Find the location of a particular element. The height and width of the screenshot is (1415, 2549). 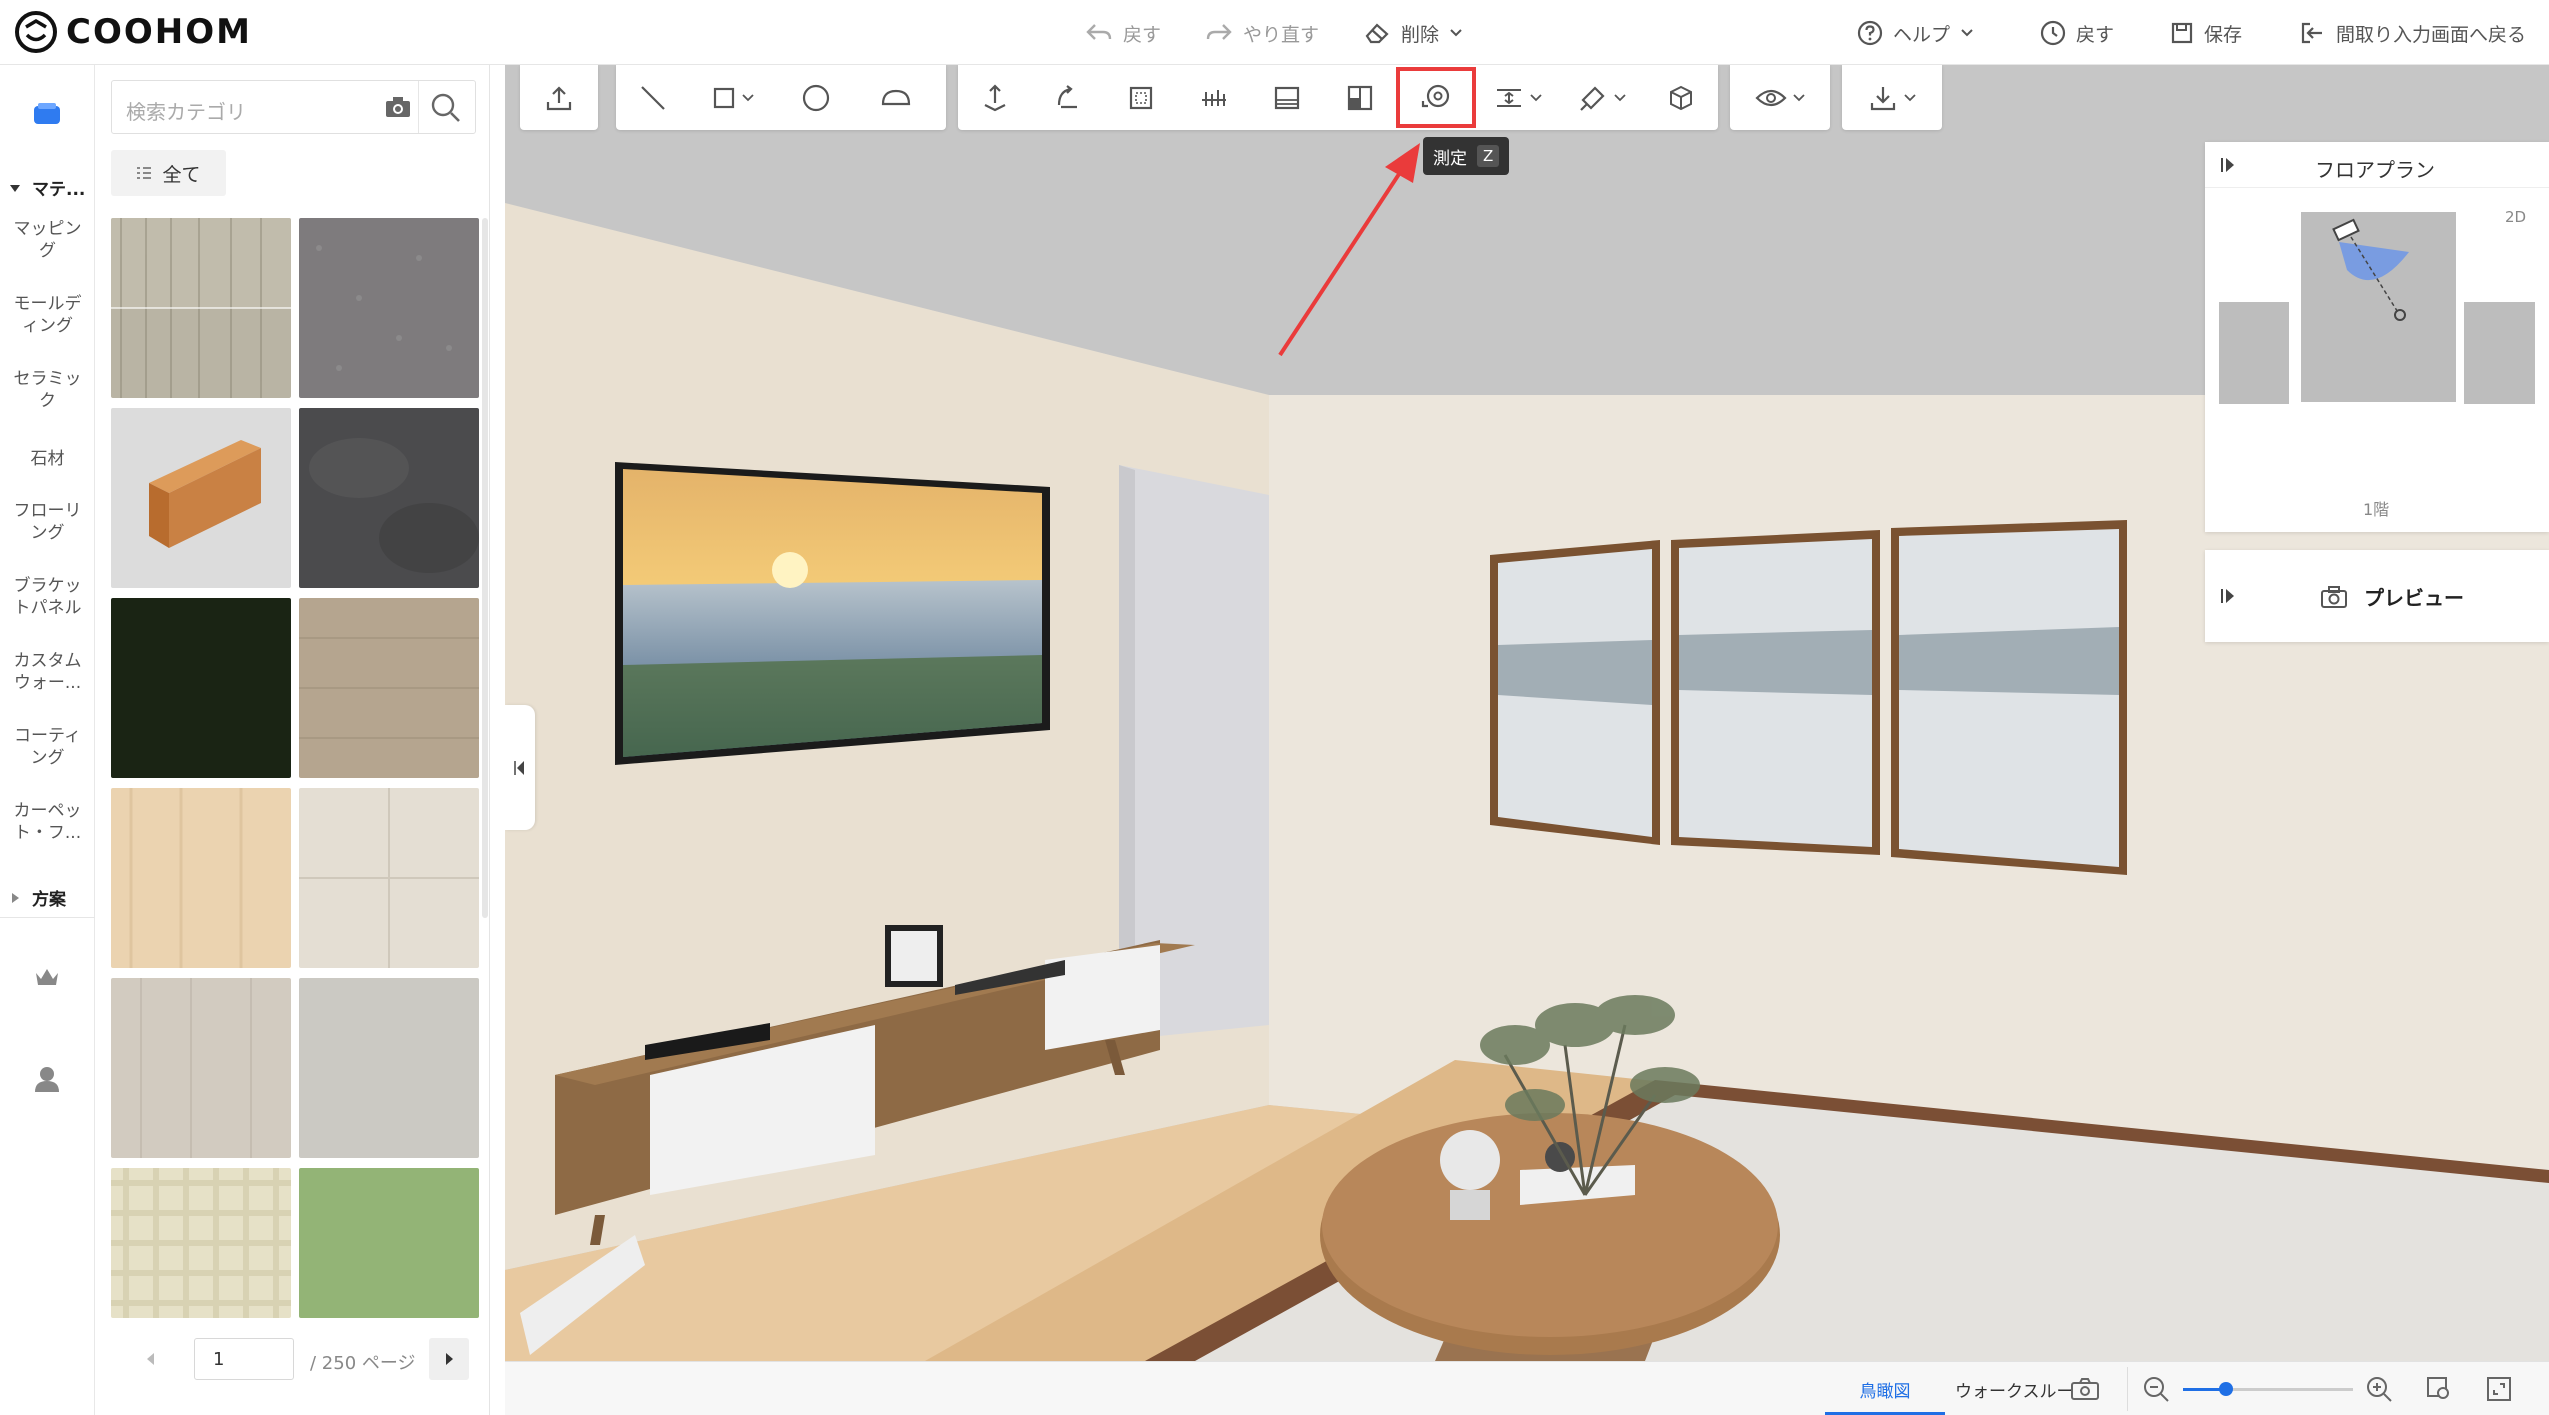

visibility-tool is located at coordinates (1780, 97).